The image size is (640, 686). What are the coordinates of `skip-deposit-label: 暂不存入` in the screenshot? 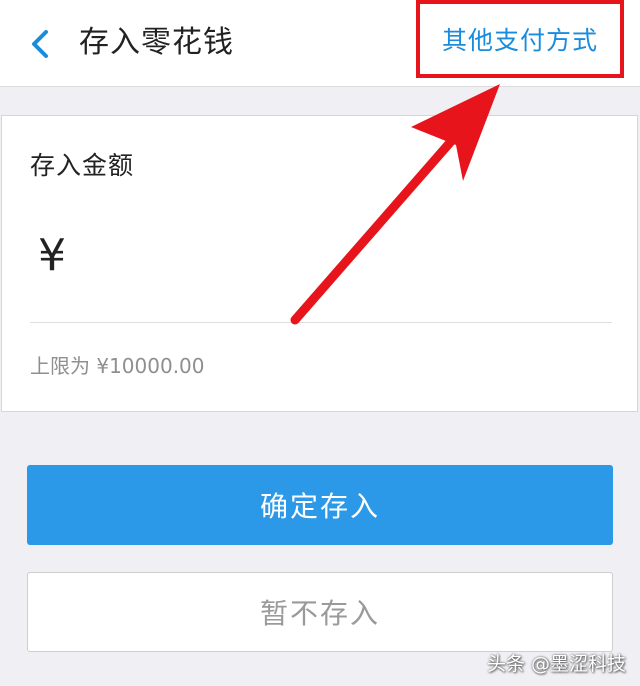 It's located at (319, 613).